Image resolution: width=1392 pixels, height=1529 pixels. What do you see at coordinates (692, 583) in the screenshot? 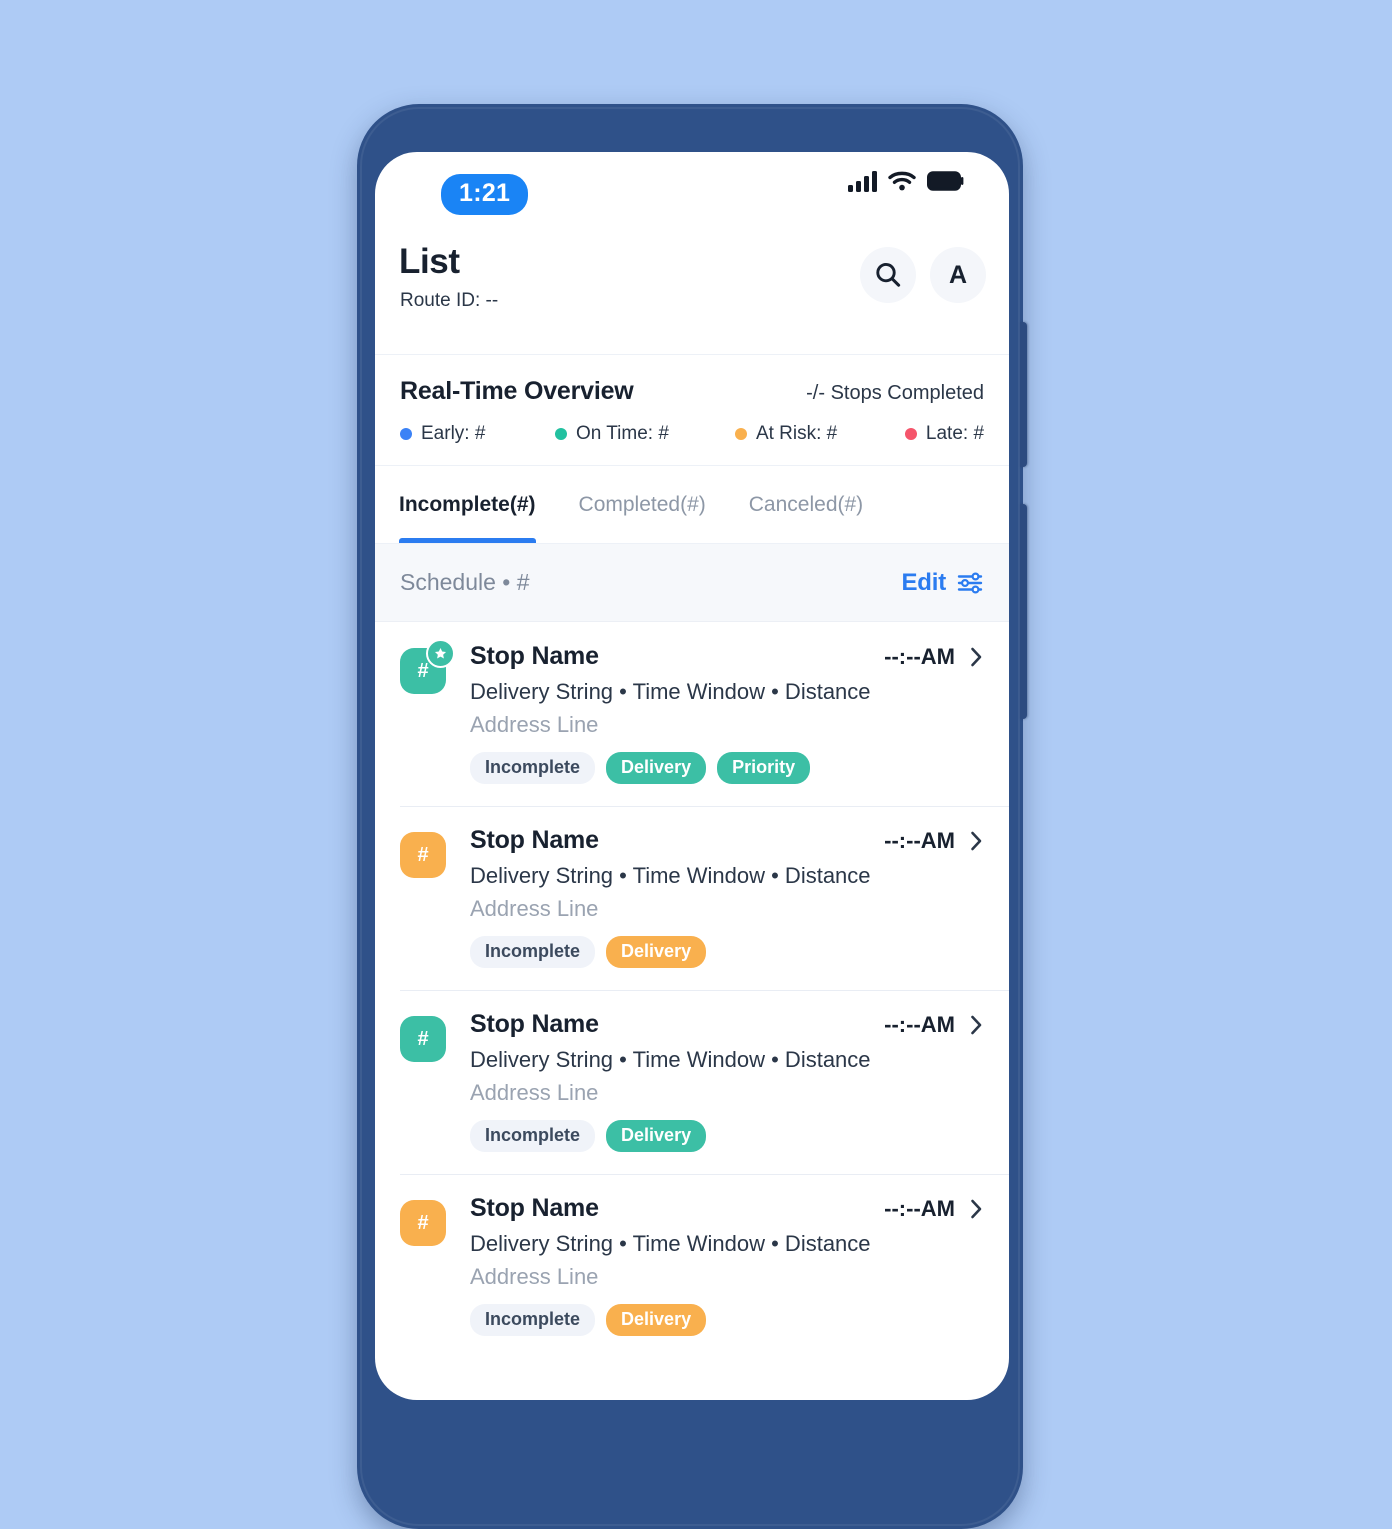
I see `schedule-toolbar: Schedule • # Edit` at bounding box center [692, 583].